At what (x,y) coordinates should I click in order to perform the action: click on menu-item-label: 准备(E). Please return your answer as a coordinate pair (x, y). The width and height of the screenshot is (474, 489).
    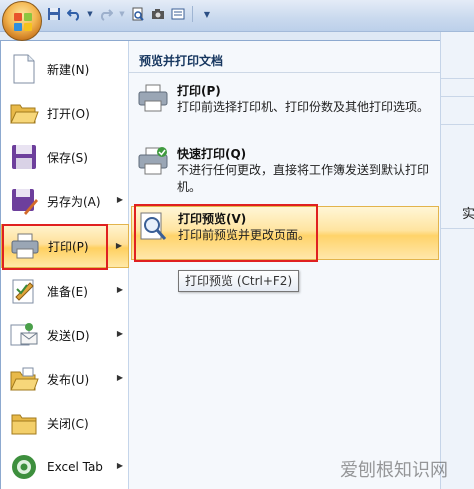
    Looking at the image, I should click on (67, 291).